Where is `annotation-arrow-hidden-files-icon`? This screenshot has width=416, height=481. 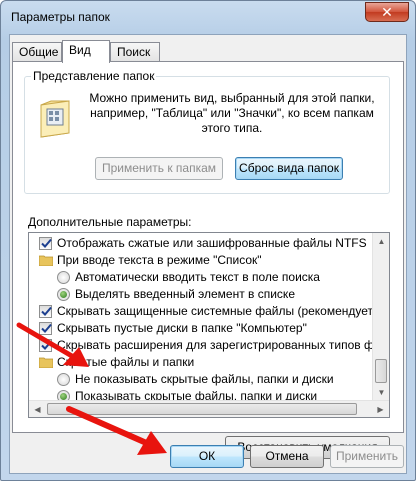
annotation-arrow-hidden-files-icon is located at coordinates (52, 344).